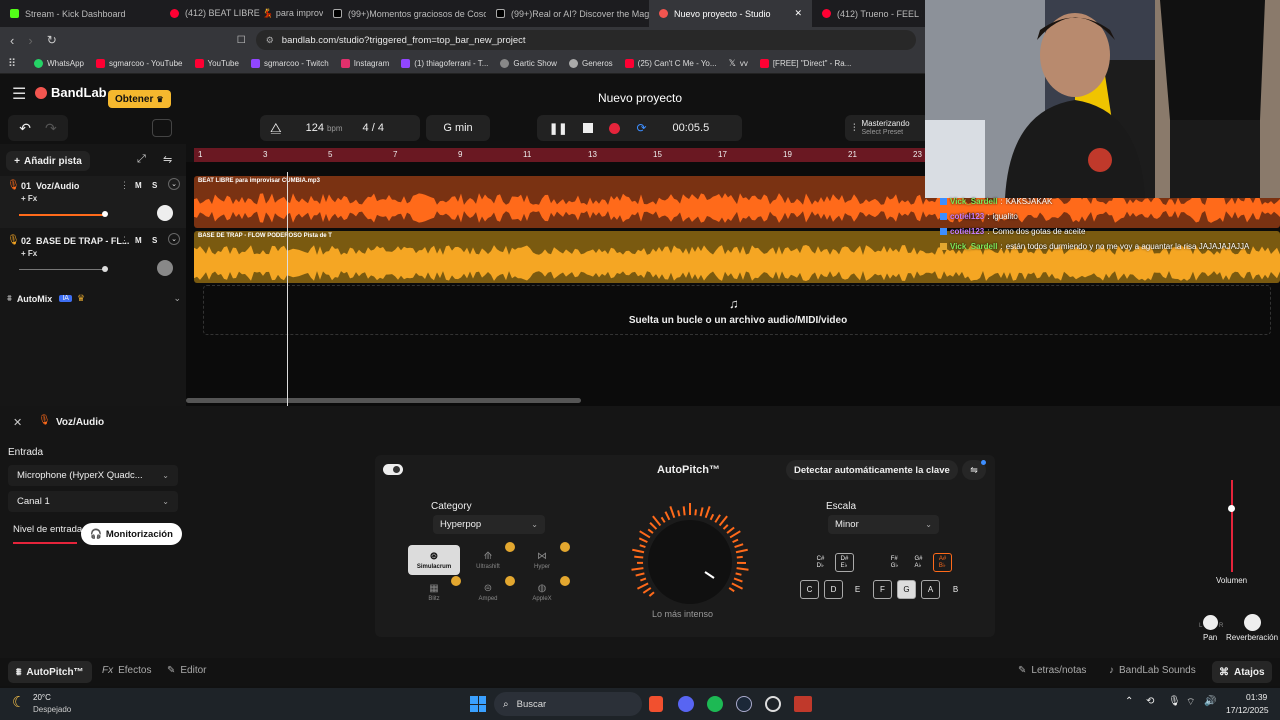 The height and width of the screenshot is (720, 1280). I want to click on bookmark-generos: Generos, so click(590, 63).